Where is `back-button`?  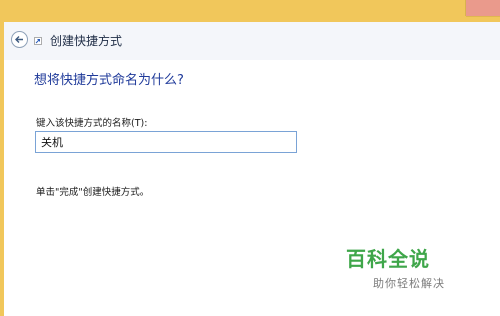
back-button is located at coordinates (19, 39).